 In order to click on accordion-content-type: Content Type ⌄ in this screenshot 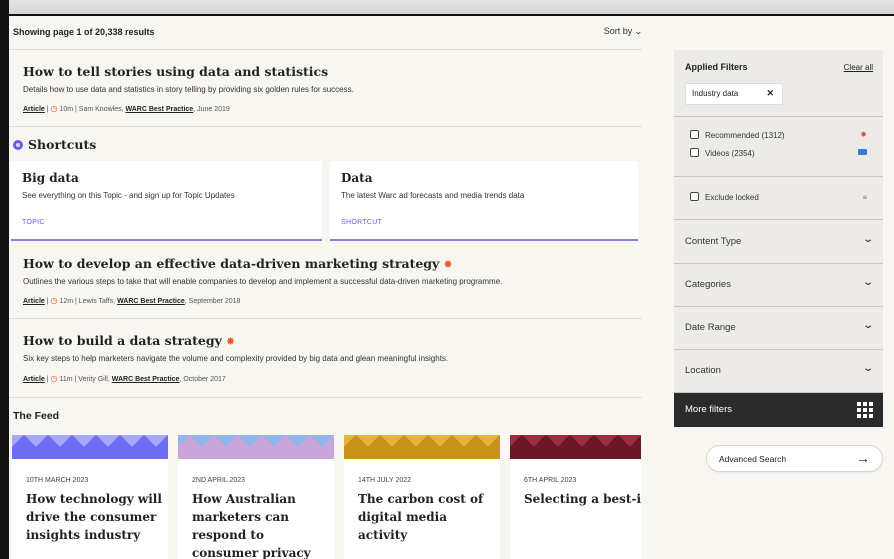, I will do `click(778, 242)`.